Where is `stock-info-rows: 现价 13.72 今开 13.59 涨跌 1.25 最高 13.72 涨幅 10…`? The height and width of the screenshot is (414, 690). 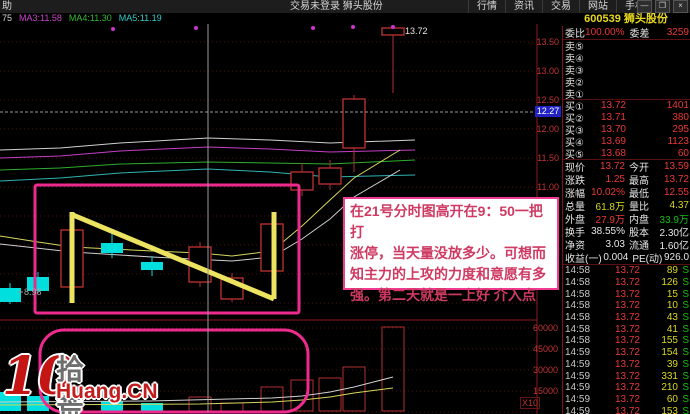 stock-info-rows: 现价 13.72 今开 13.59 涨跌 1.25 最高 13.72 涨幅 10… is located at coordinates (626, 212).